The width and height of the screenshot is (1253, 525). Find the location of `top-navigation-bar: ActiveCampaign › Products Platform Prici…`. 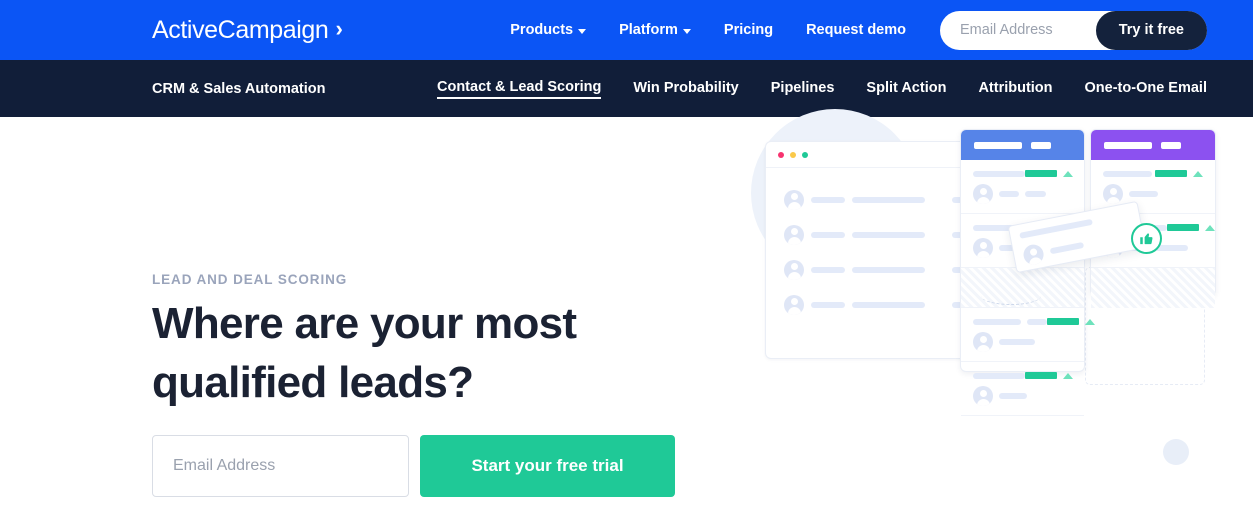

top-navigation-bar: ActiveCampaign › Products Platform Prici… is located at coordinates (626, 30).